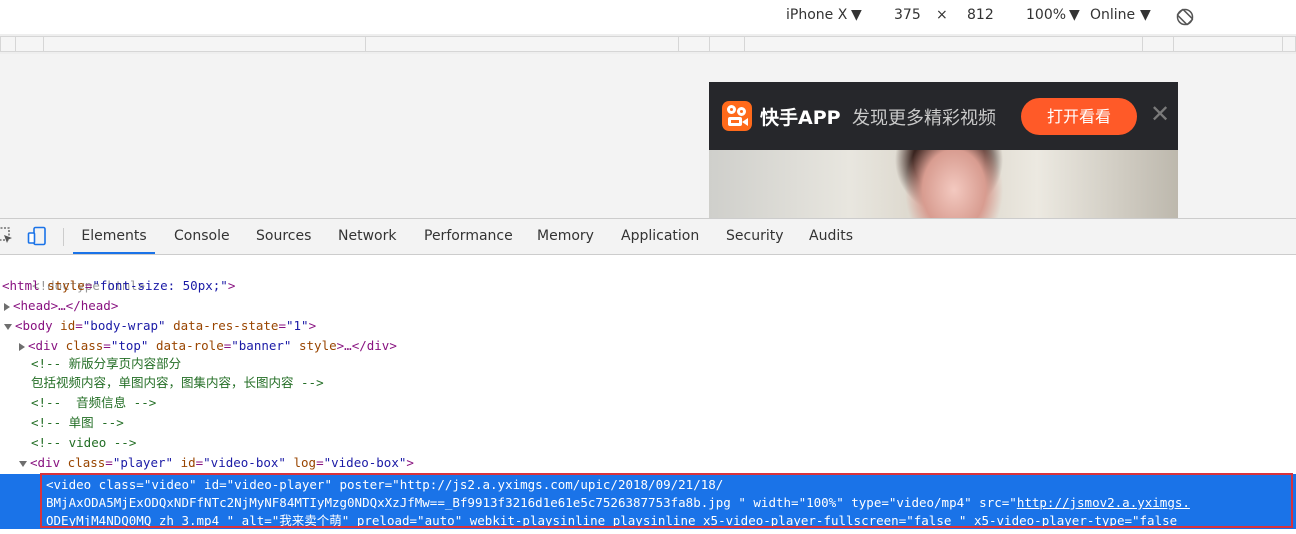  What do you see at coordinates (755, 236) in the screenshot?
I see `tab-security: Security` at bounding box center [755, 236].